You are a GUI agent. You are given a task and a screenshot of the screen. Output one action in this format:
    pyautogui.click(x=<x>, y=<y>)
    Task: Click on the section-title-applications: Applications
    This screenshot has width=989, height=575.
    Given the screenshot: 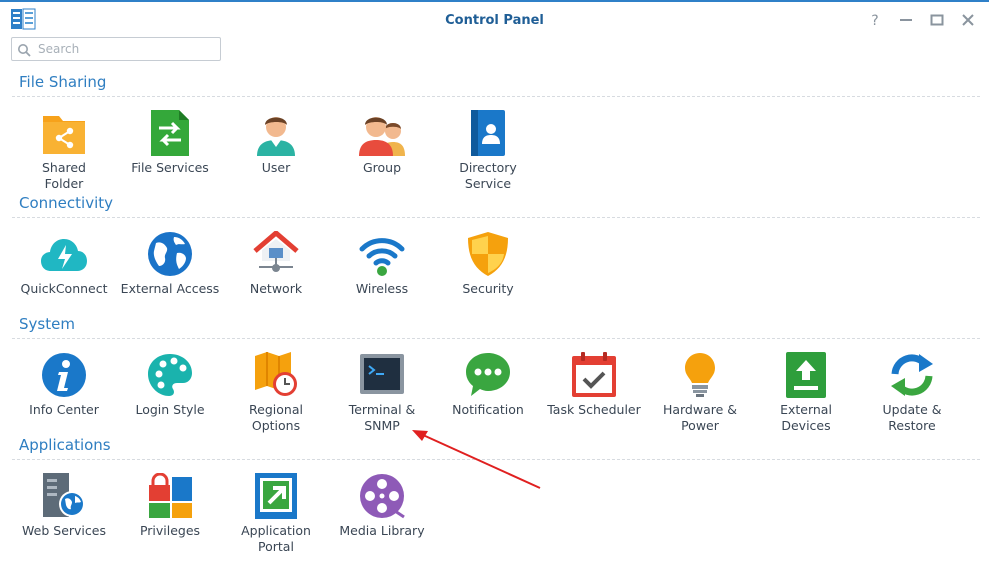 What is the action you would take?
    pyautogui.click(x=65, y=445)
    